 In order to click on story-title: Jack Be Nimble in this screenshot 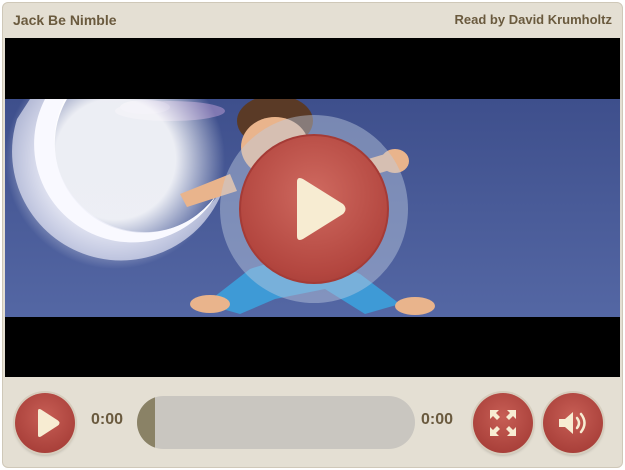, I will do `click(65, 20)`.